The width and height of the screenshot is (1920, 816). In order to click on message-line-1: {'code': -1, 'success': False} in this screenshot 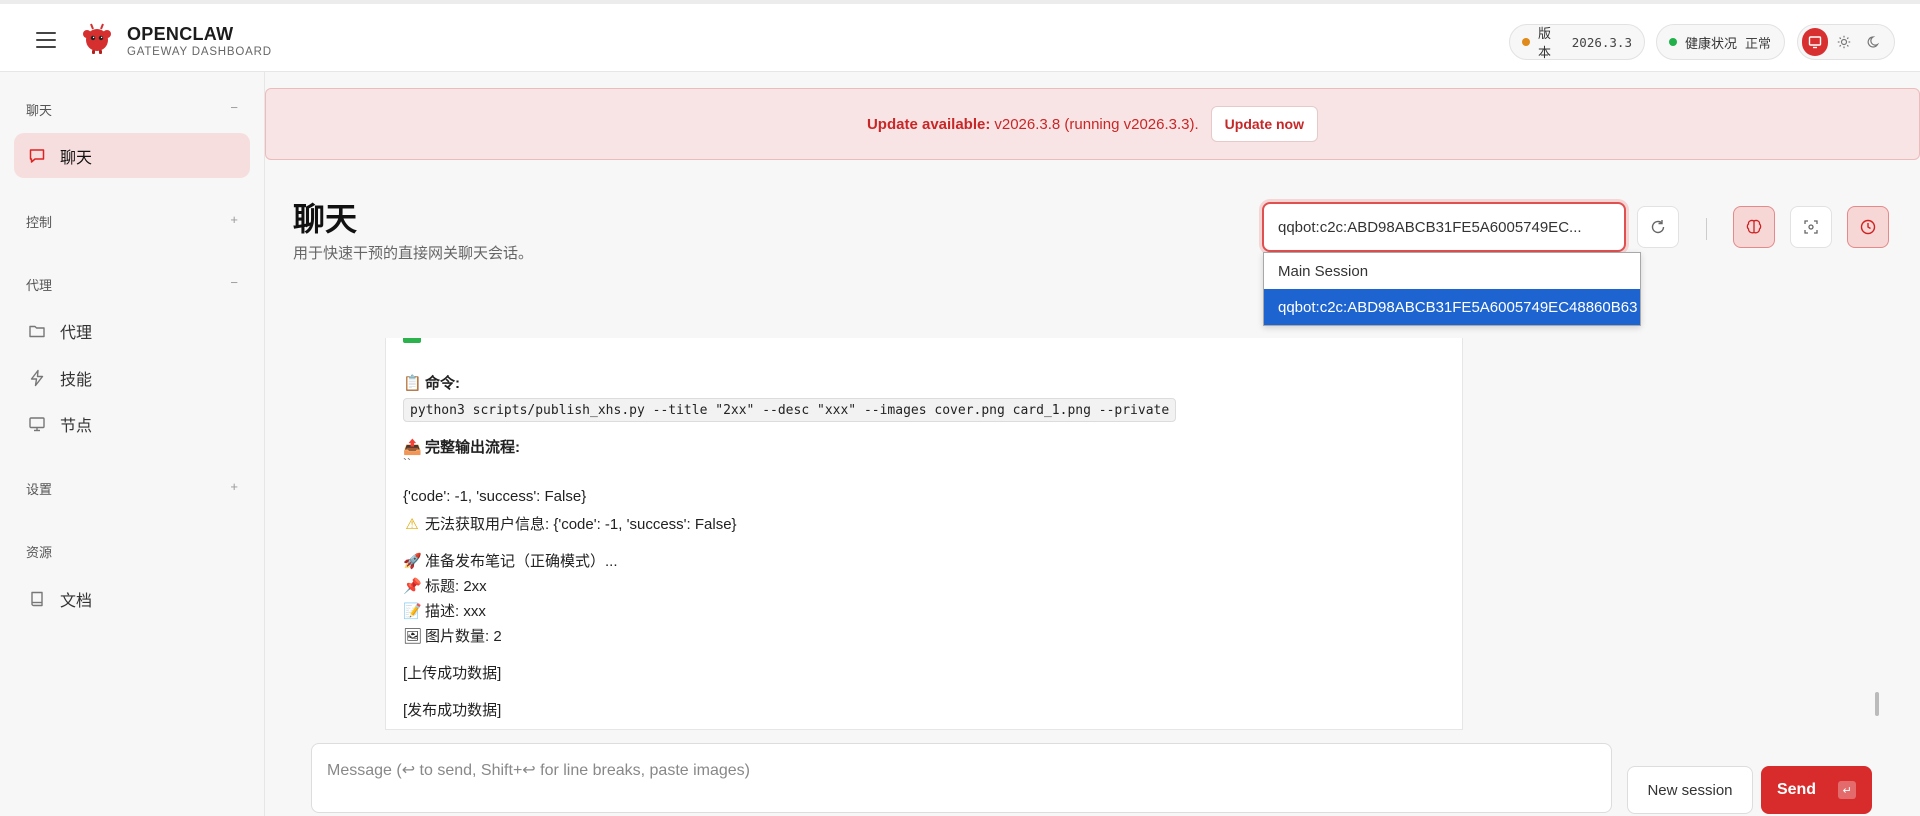, I will do `click(495, 496)`.